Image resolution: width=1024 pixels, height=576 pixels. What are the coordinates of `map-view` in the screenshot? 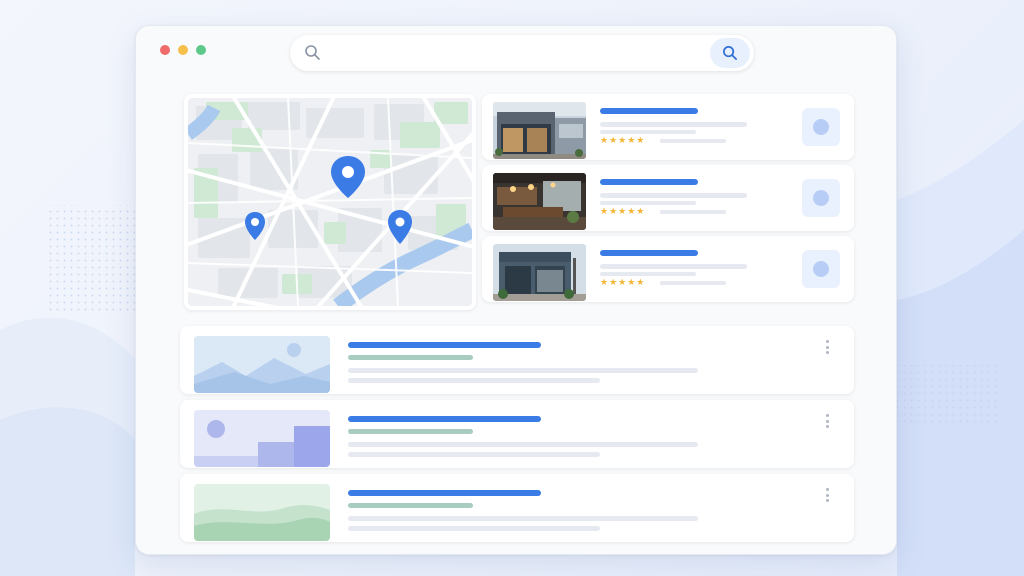 It's located at (330, 202).